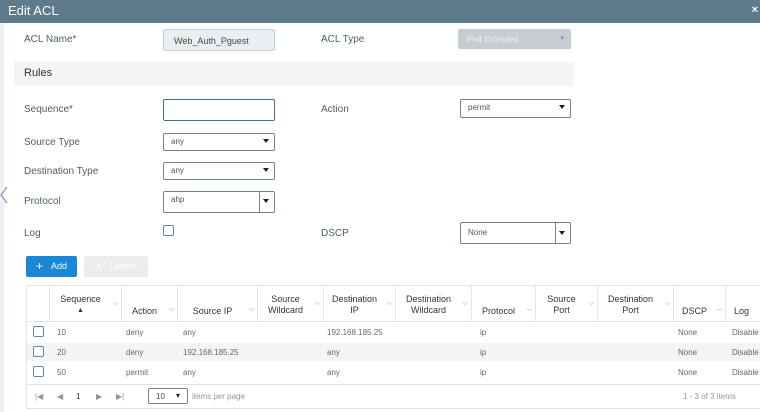 This screenshot has height=412, width=760. I want to click on sort-ascending-icon: ▲, so click(80, 310).